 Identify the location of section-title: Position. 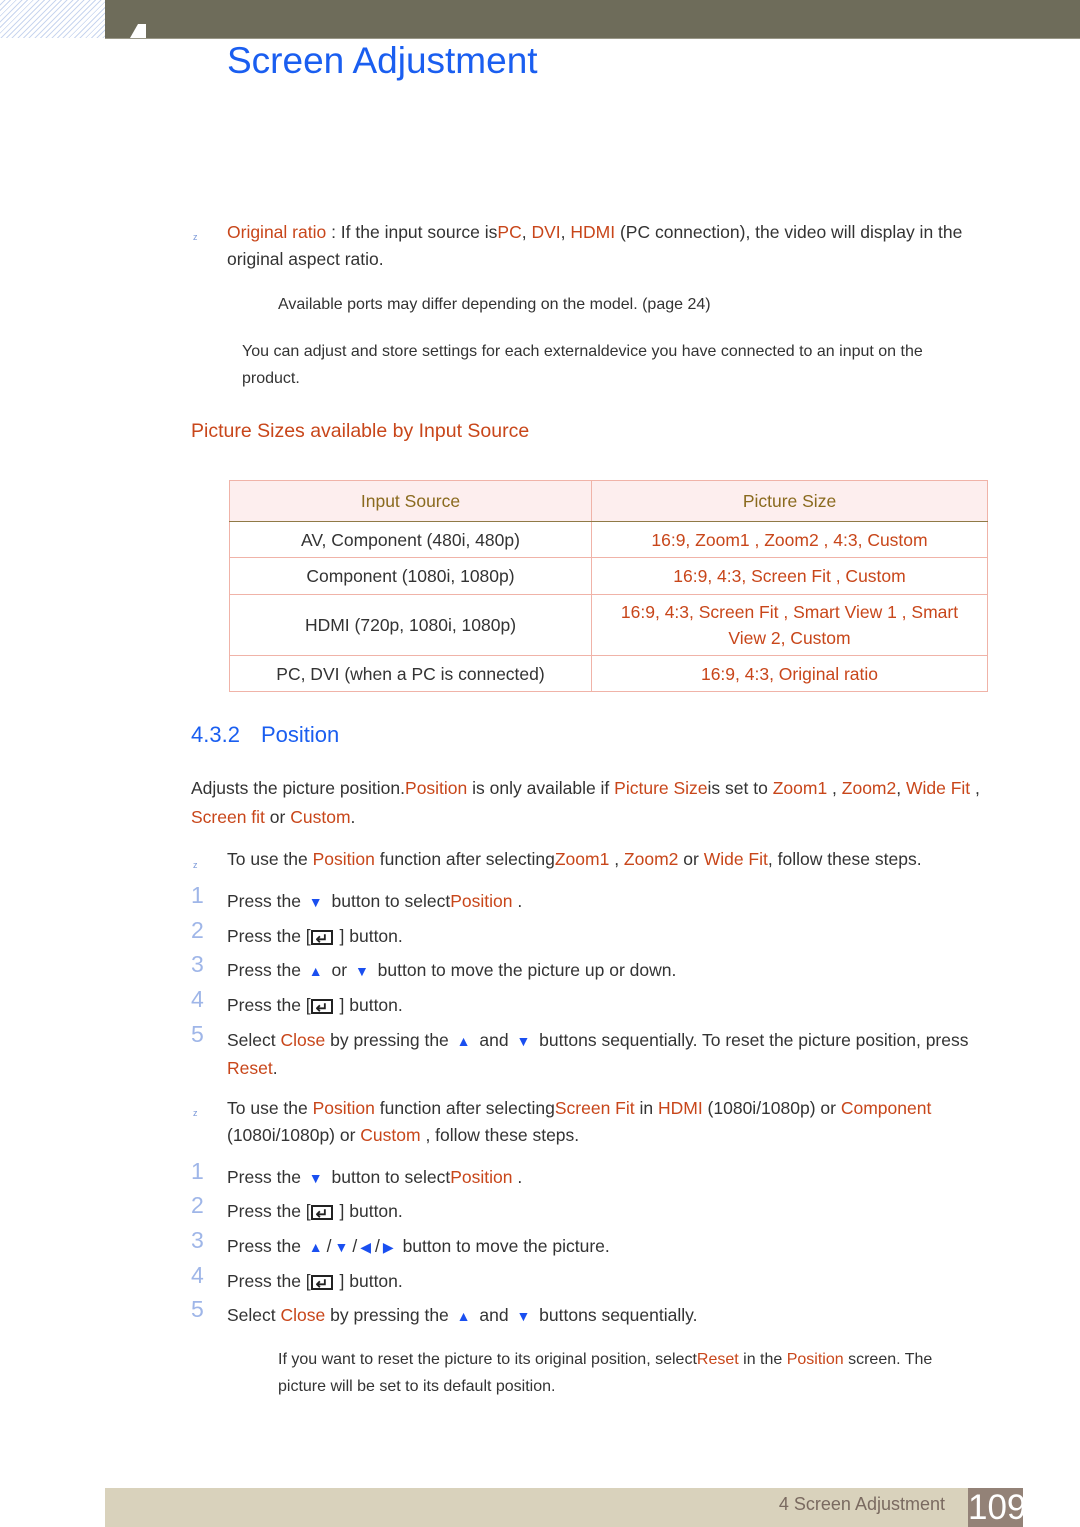
(300, 734).